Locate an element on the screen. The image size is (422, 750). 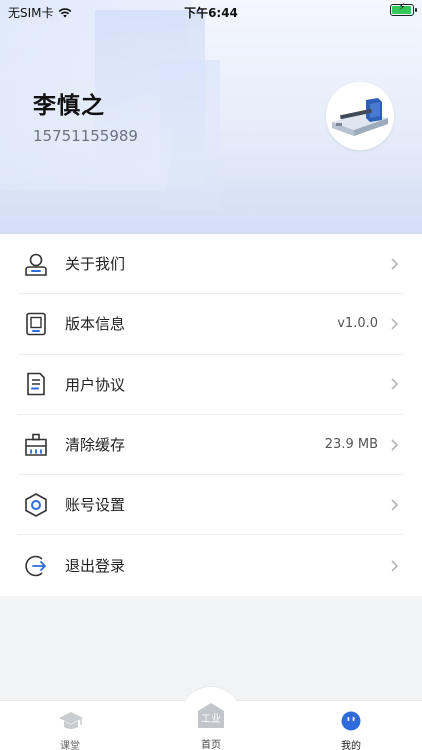
tab-mine: 我的 is located at coordinates (351, 725).